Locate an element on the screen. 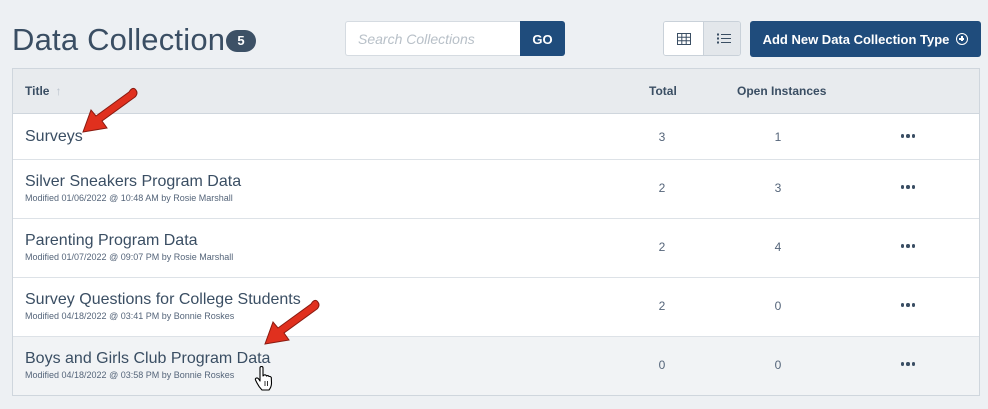 The width and height of the screenshot is (988, 409). hand-cursor-icon is located at coordinates (263, 378).